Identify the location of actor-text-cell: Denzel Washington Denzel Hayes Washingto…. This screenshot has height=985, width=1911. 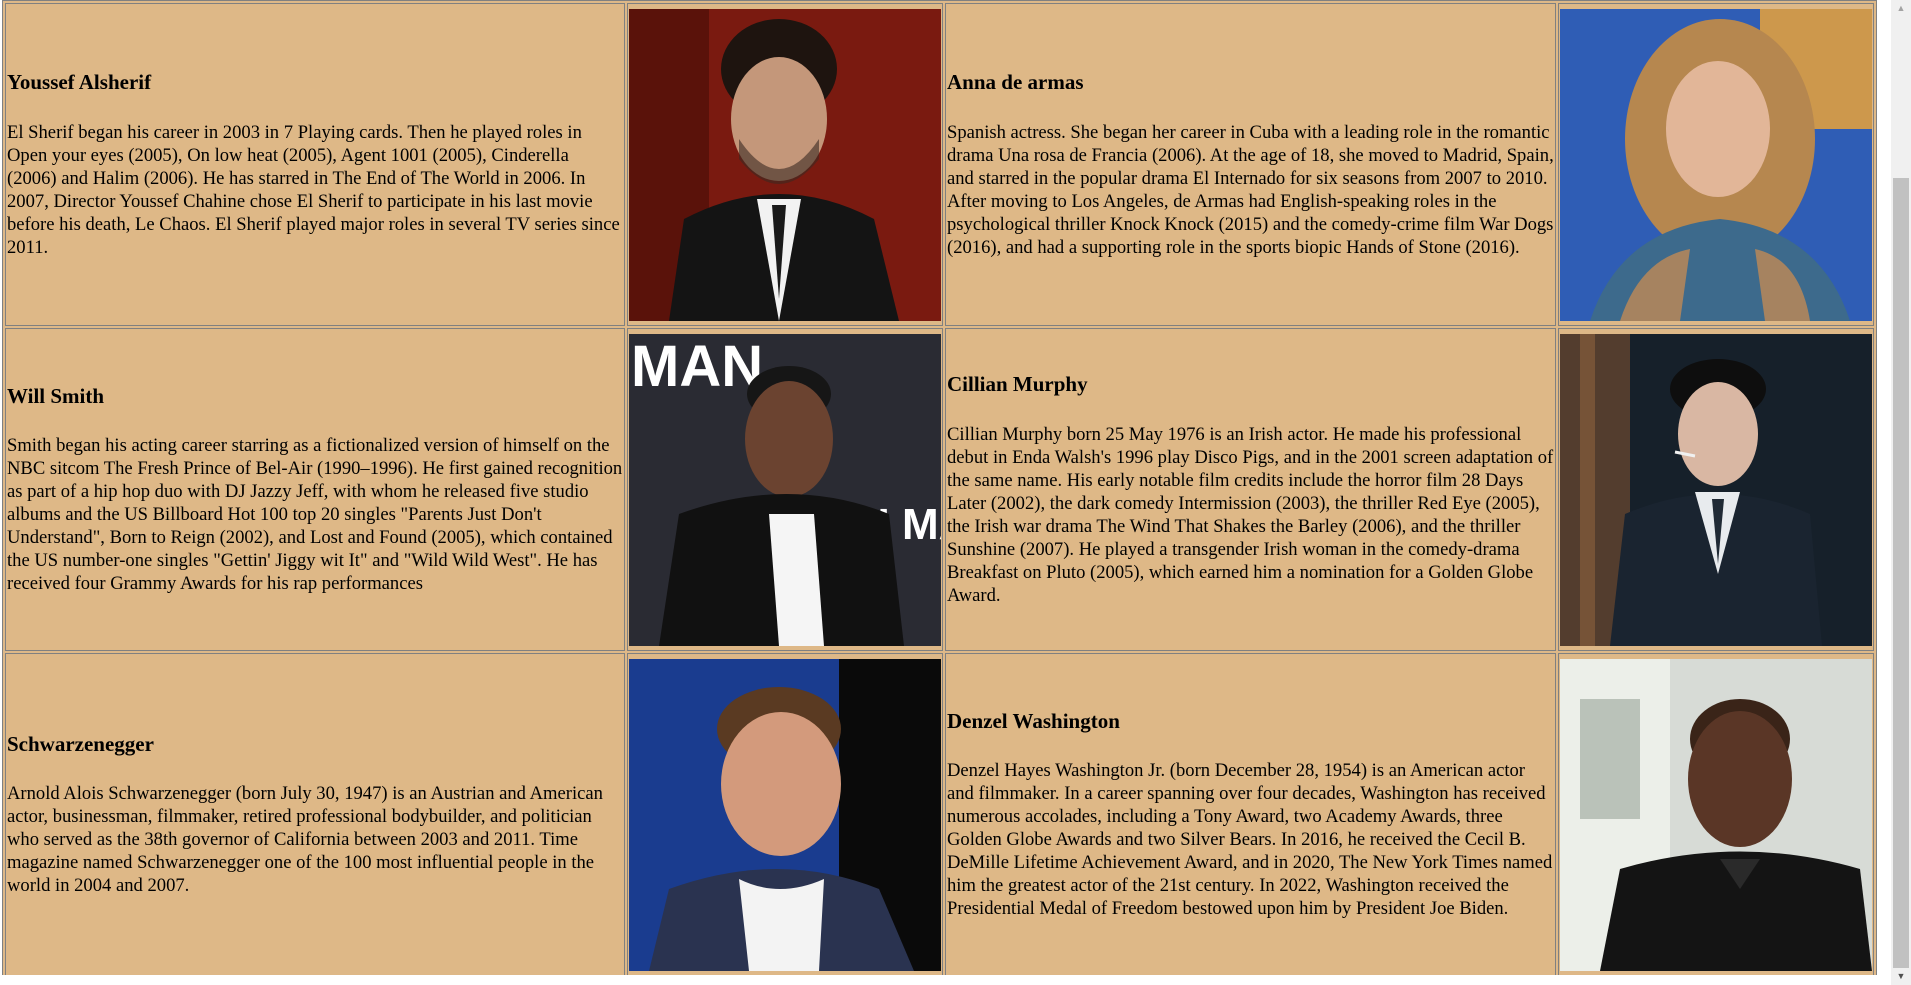
(1250, 814).